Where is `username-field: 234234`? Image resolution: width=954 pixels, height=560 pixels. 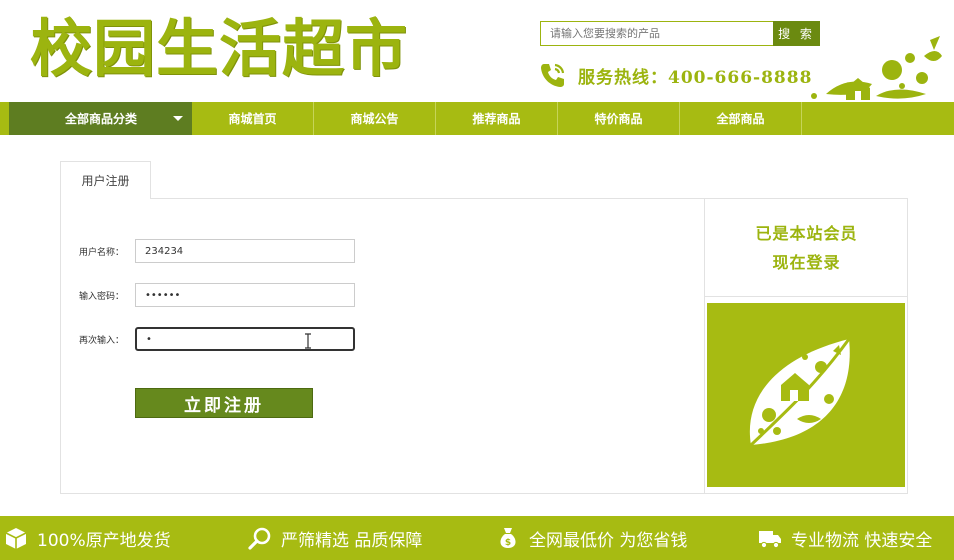
username-field: 234234 is located at coordinates (245, 251).